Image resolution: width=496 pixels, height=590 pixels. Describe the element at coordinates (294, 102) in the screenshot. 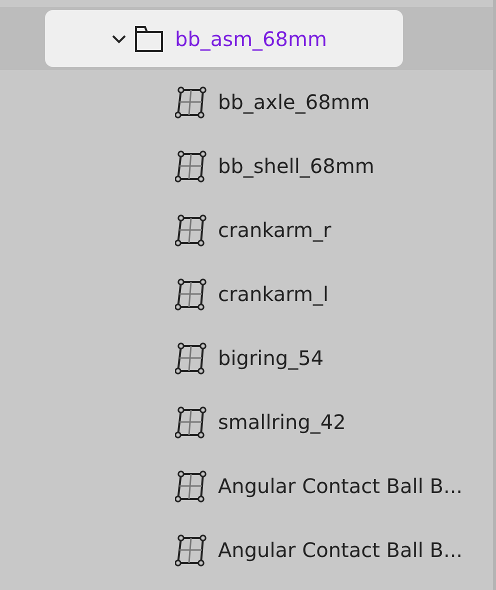

I see `part-label: bb_axle_68mm` at that location.